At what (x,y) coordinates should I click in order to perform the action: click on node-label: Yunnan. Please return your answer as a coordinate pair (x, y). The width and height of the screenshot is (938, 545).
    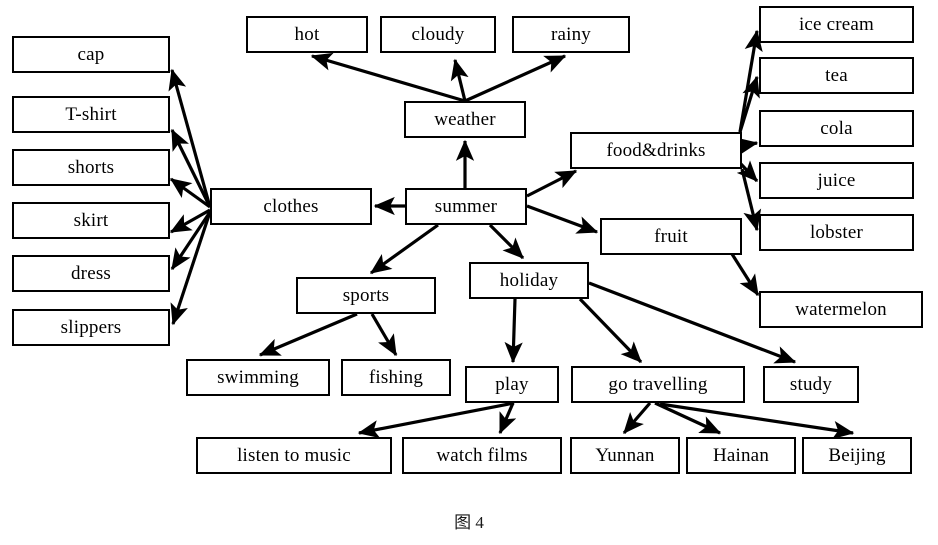
    Looking at the image, I should click on (625, 455).